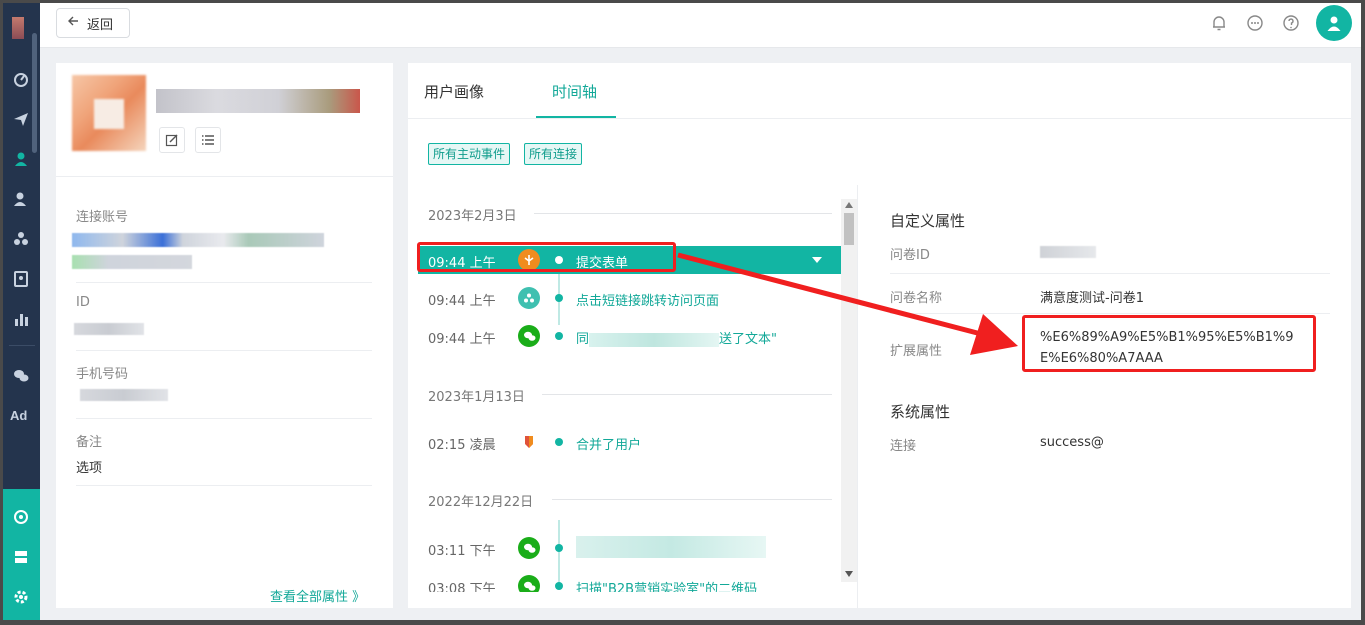  I want to click on profile-divider, so click(224, 176).